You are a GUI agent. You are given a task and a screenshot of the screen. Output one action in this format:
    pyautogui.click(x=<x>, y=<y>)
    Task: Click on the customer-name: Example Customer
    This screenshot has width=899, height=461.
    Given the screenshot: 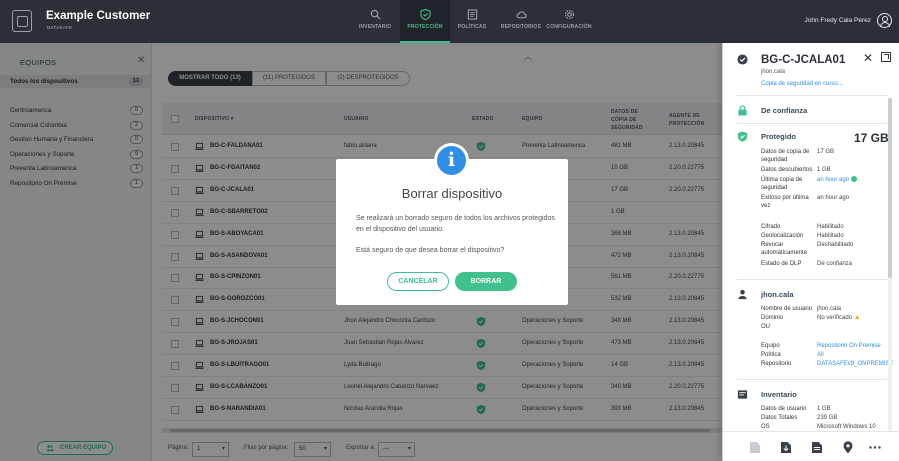 What is the action you would take?
    pyautogui.click(x=98, y=16)
    